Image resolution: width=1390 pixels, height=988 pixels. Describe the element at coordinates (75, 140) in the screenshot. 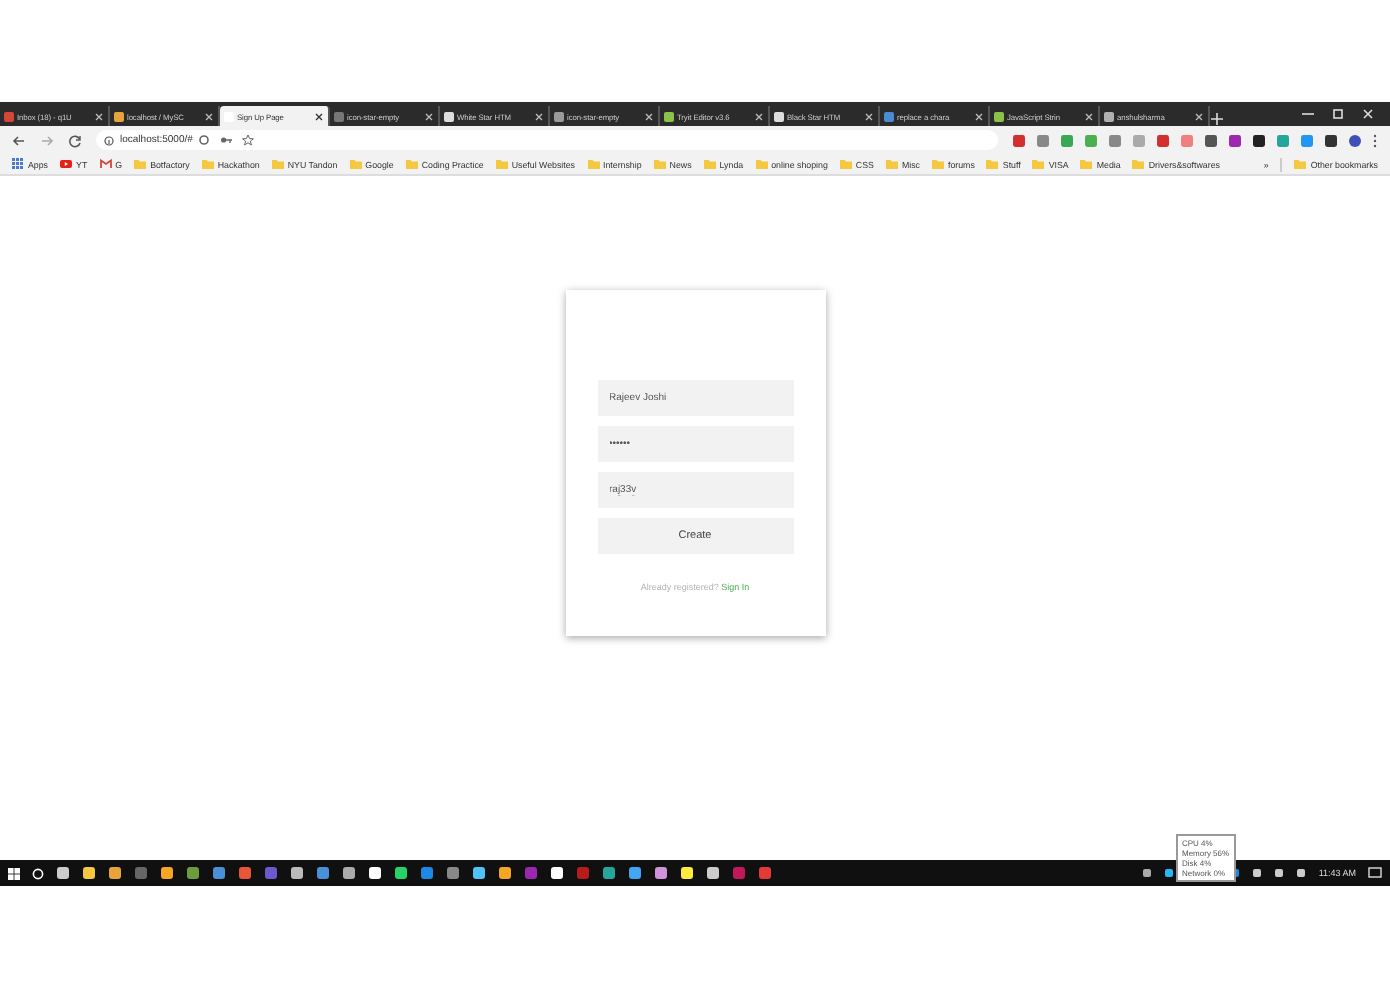

I see `reload-icon` at that location.